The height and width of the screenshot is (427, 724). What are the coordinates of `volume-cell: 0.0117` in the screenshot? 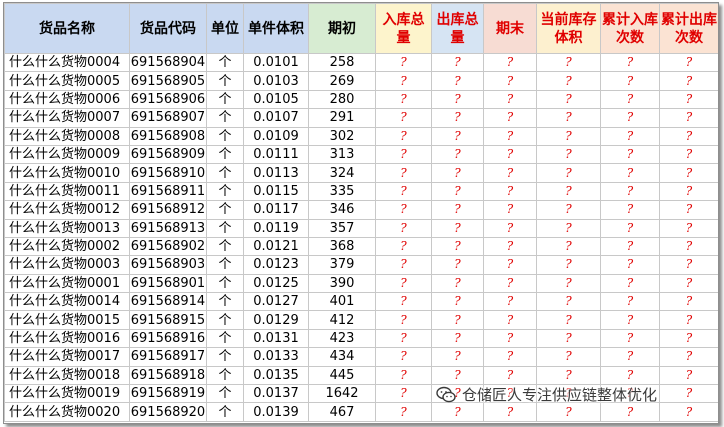 It's located at (276, 210).